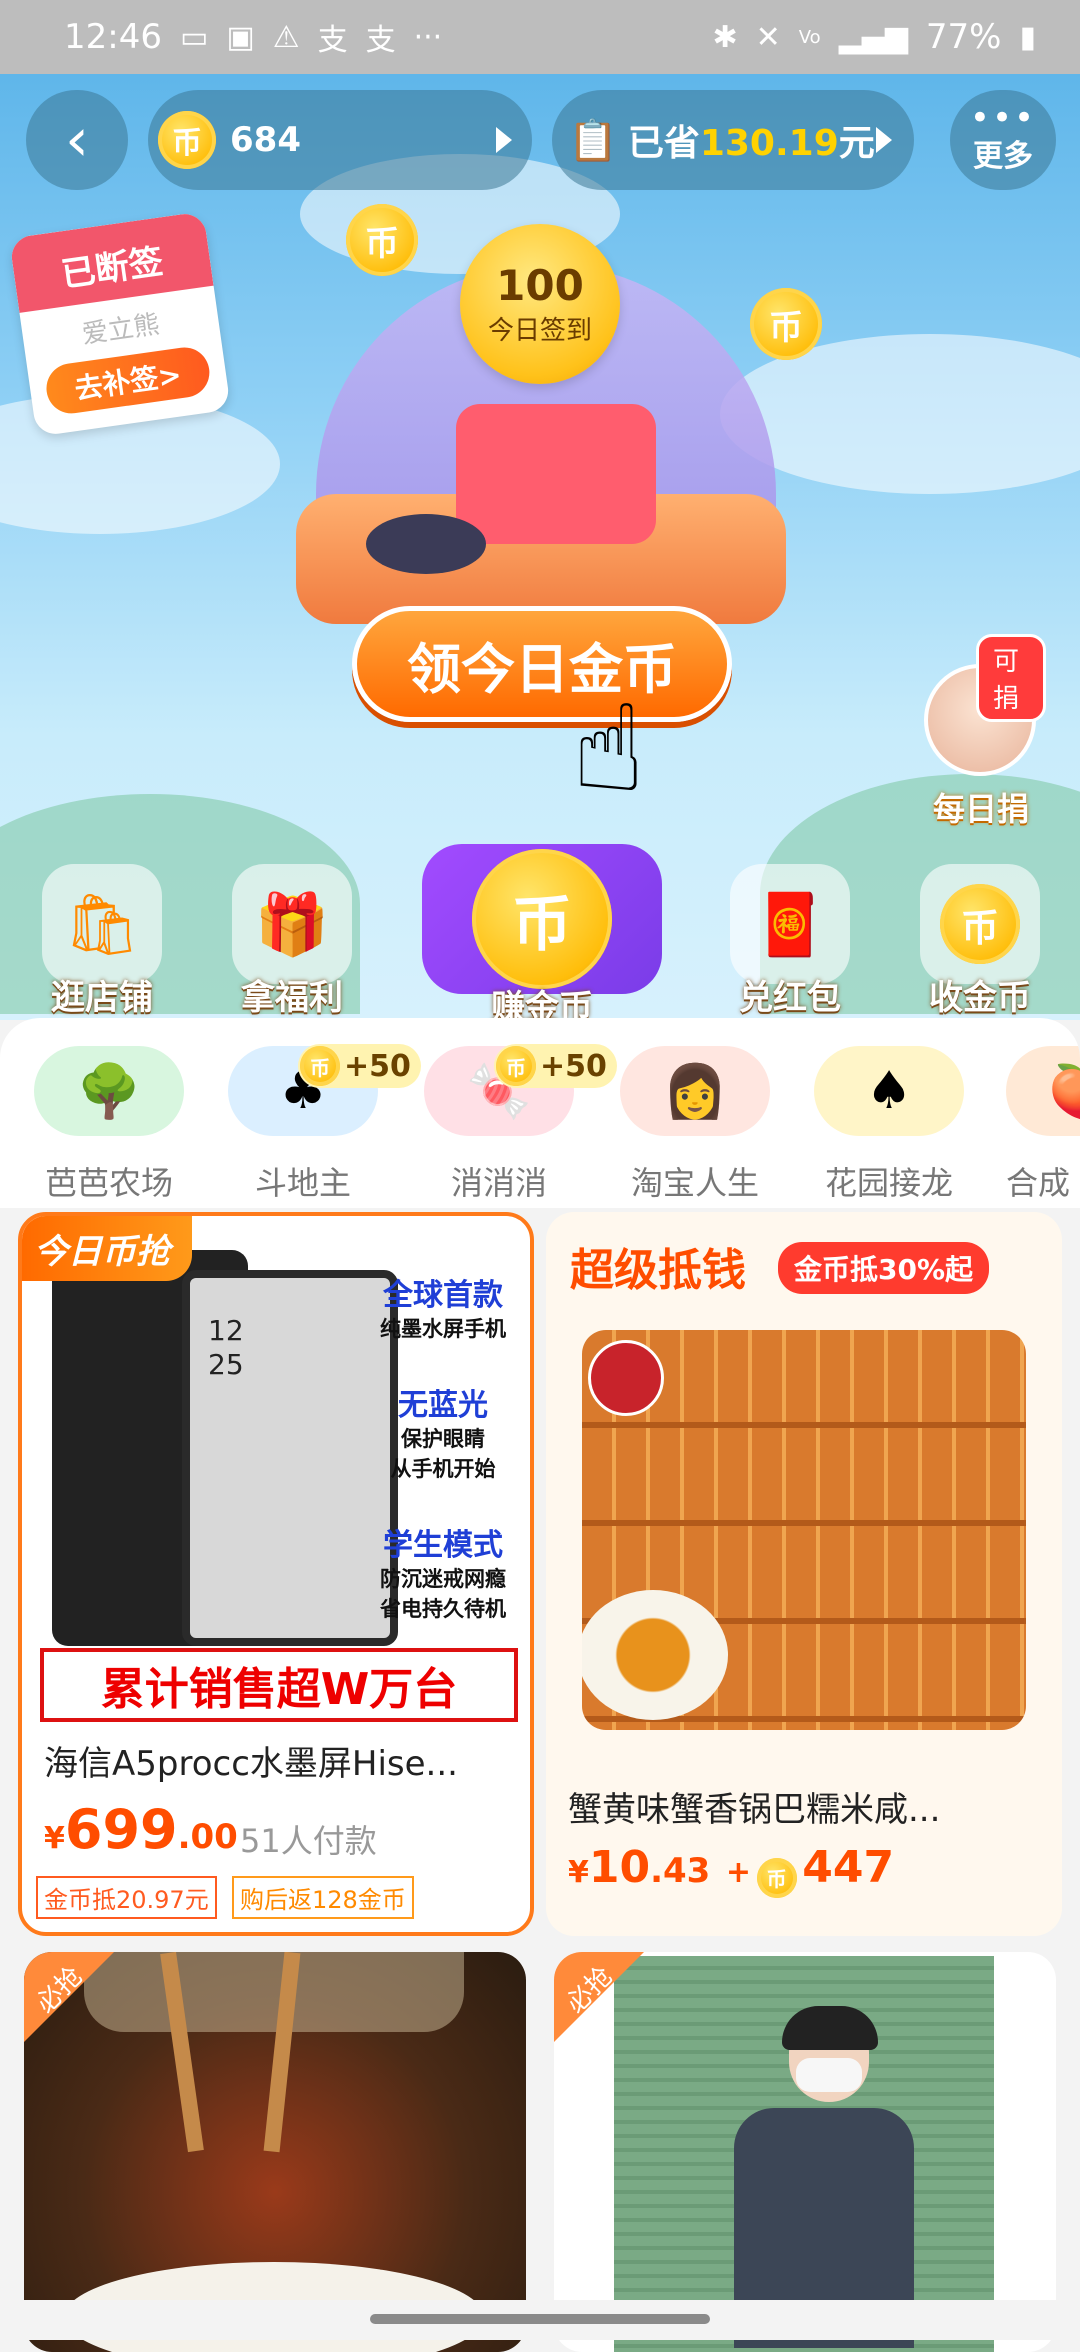  What do you see at coordinates (323, 1897) in the screenshot?
I see `cashback-chip: 购后返128金币` at bounding box center [323, 1897].